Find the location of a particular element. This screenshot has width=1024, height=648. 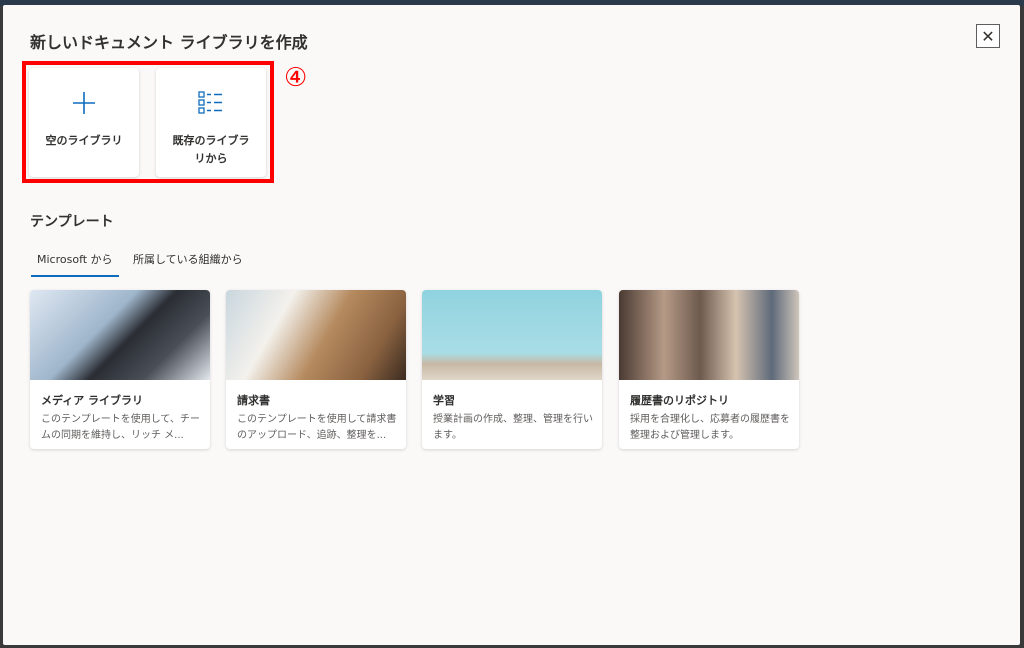

template-card-resume-repository: 履歴書のリポジトリ 採用を合理化し、応募者の履歴書を整理および管理します。 is located at coordinates (709, 369).